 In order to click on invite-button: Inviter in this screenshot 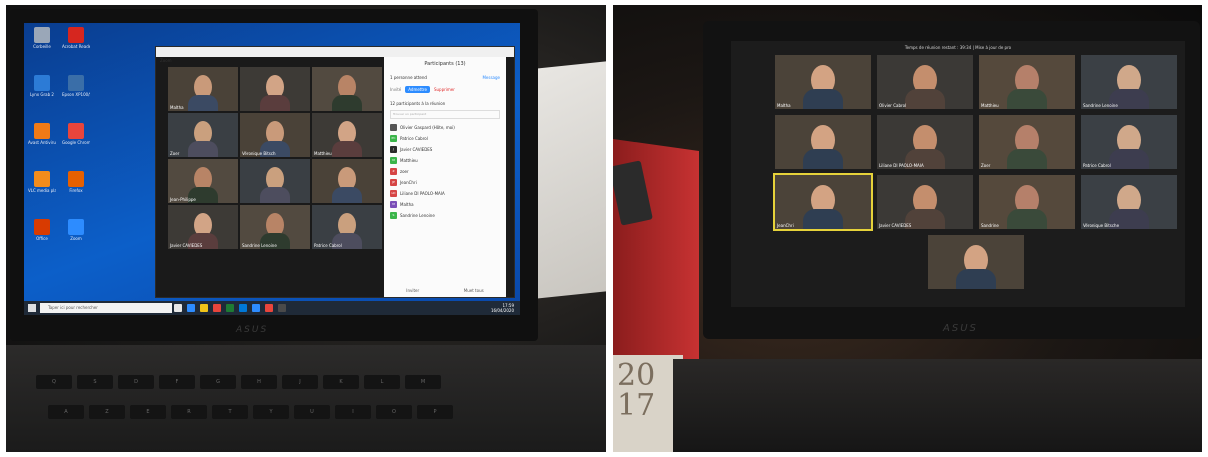, I will do `click(412, 290)`.